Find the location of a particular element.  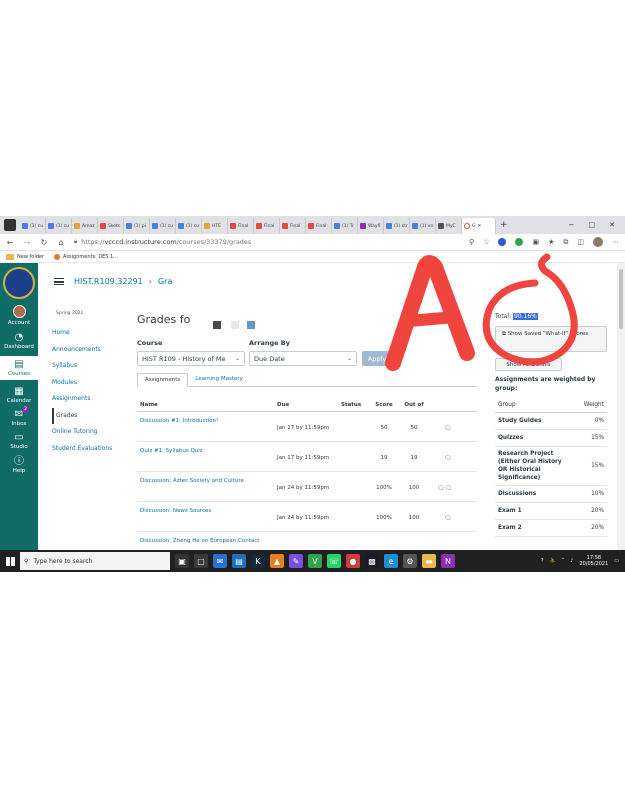

chevron-up-icon: ˄ is located at coordinates (563, 561).